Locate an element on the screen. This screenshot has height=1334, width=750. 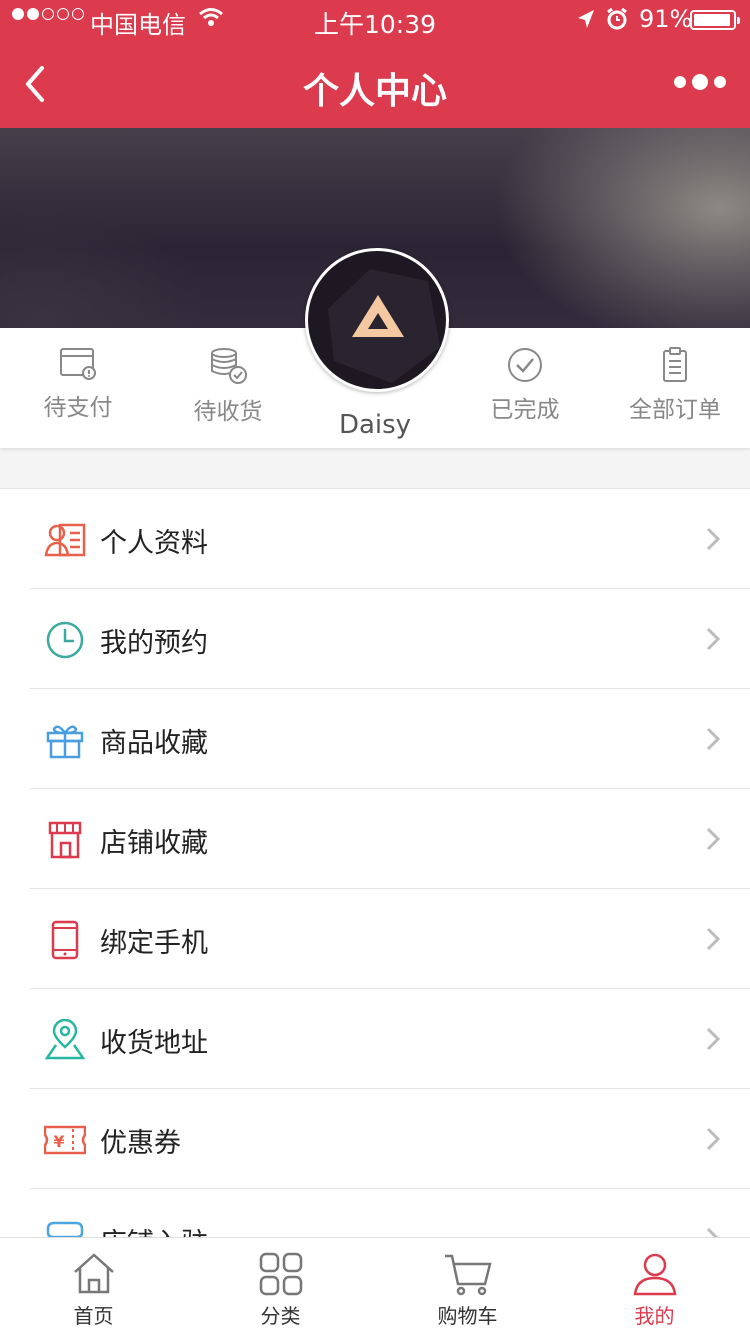
completed-check-icon is located at coordinates (525, 365).